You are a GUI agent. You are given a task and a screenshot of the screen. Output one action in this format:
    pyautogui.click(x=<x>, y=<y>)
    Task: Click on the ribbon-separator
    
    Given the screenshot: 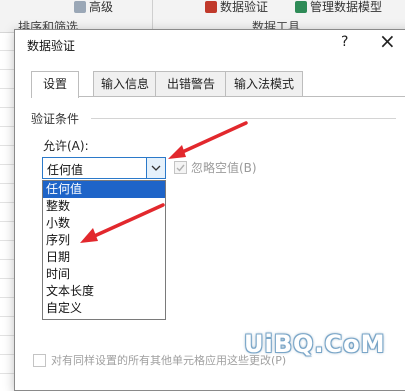 What is the action you would take?
    pyautogui.click(x=152, y=15)
    